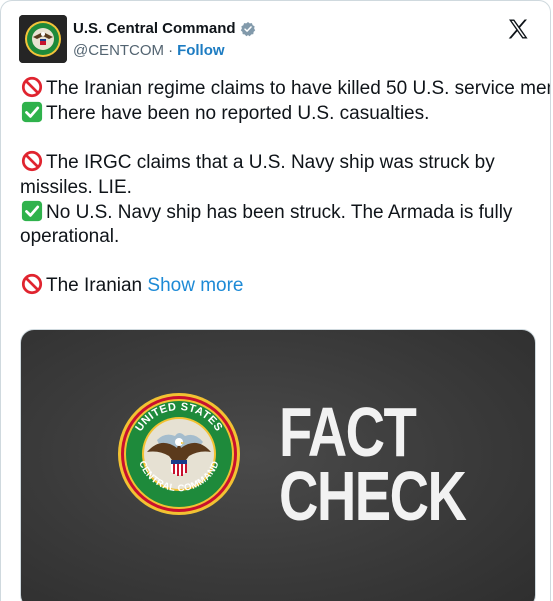  What do you see at coordinates (154, 28) in the screenshot?
I see `account-name: U.S. Central Command` at bounding box center [154, 28].